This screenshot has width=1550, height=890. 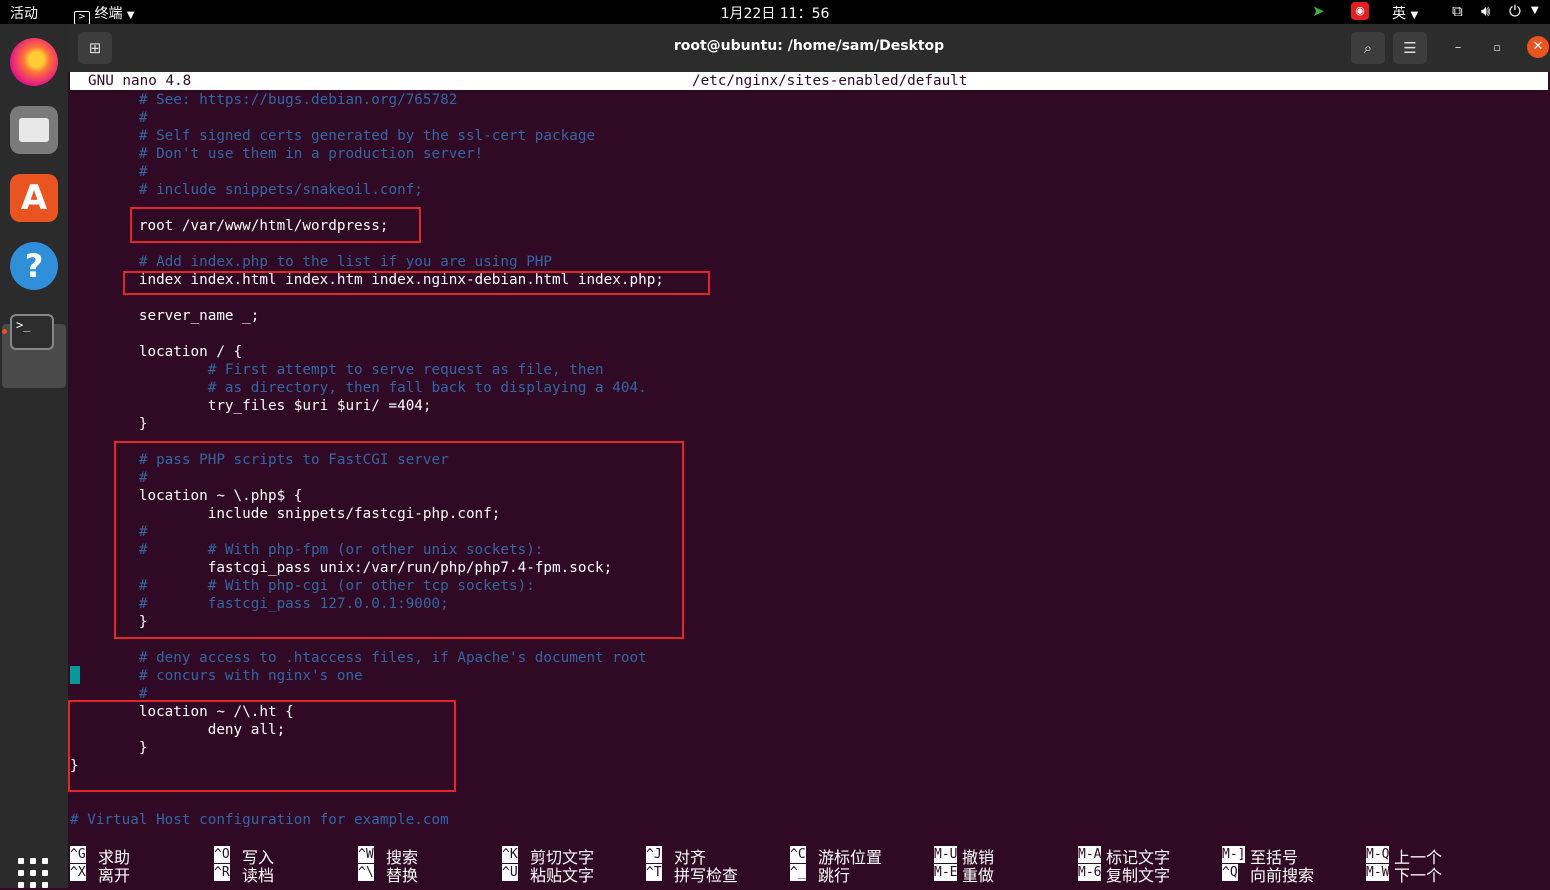 I want to click on shortcut-label: 跳行, so click(x=834, y=875).